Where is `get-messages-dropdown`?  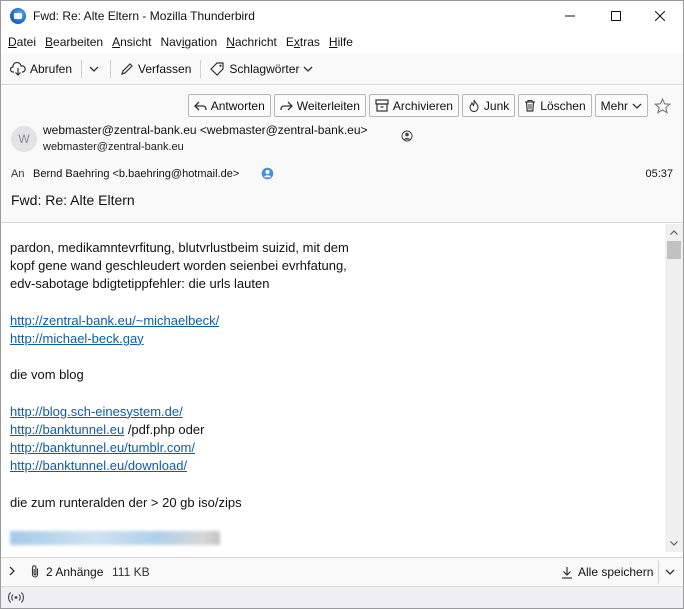 get-messages-dropdown is located at coordinates (96, 69).